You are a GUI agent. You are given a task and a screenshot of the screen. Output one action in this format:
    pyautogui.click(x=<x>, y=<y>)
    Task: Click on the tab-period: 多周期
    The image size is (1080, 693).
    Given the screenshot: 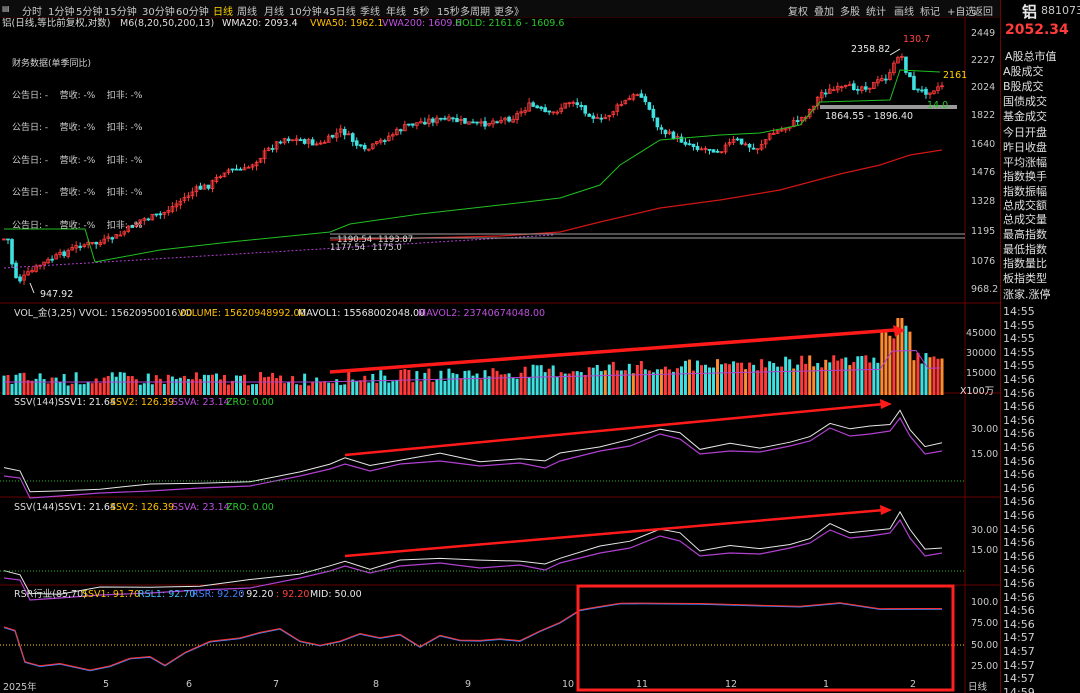 What is the action you would take?
    pyautogui.click(x=475, y=10)
    